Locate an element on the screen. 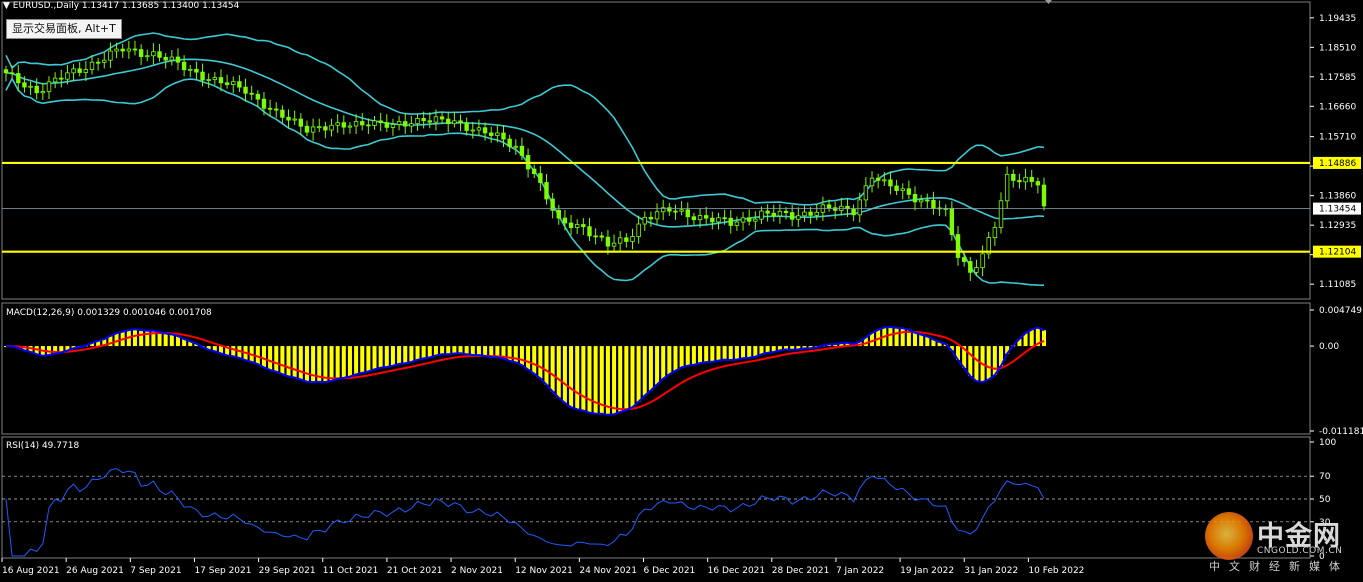  rsi-tick-label: 100 is located at coordinates (1327, 443).